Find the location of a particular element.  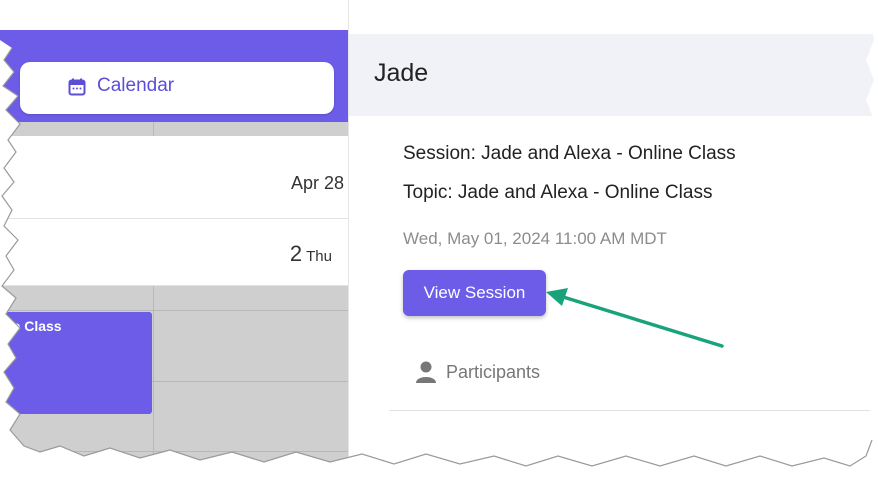

calendar-icon is located at coordinates (77, 87).